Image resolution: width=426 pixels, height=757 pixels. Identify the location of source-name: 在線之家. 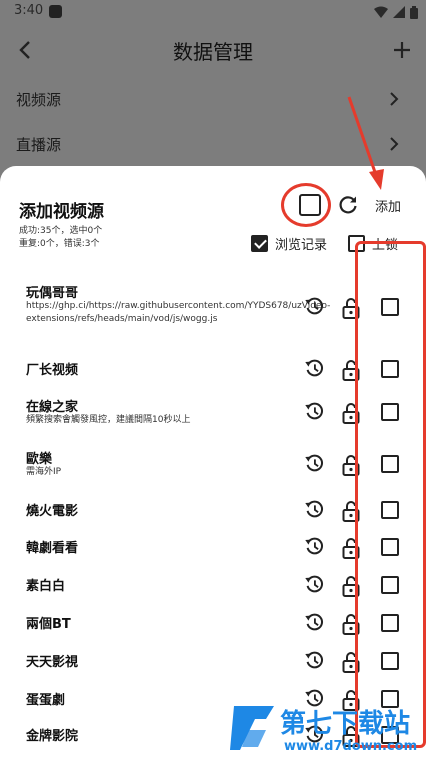
(52, 407).